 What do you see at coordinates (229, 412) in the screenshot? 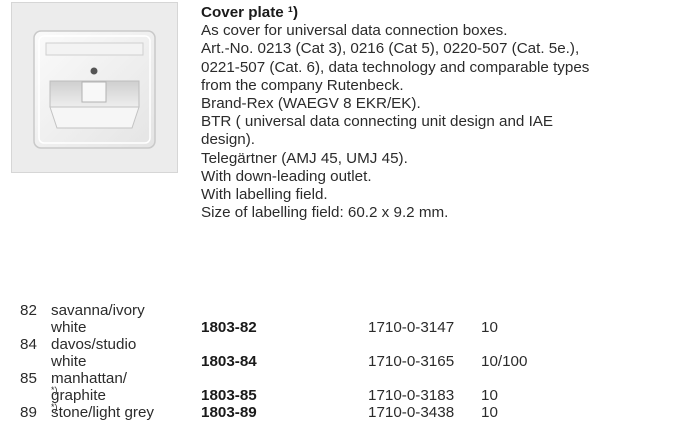
I see `article-number: 1803-89` at bounding box center [229, 412].